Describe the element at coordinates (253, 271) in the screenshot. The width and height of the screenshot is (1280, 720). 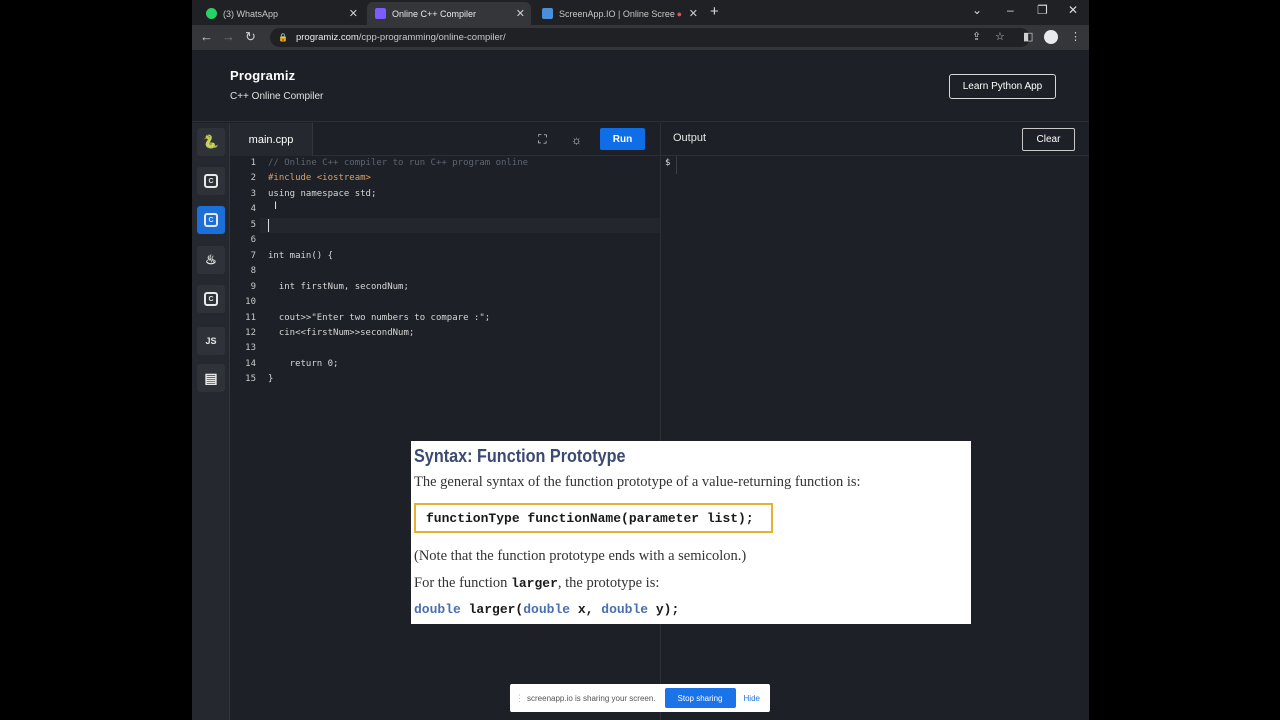
I see `line-number: 8` at that location.